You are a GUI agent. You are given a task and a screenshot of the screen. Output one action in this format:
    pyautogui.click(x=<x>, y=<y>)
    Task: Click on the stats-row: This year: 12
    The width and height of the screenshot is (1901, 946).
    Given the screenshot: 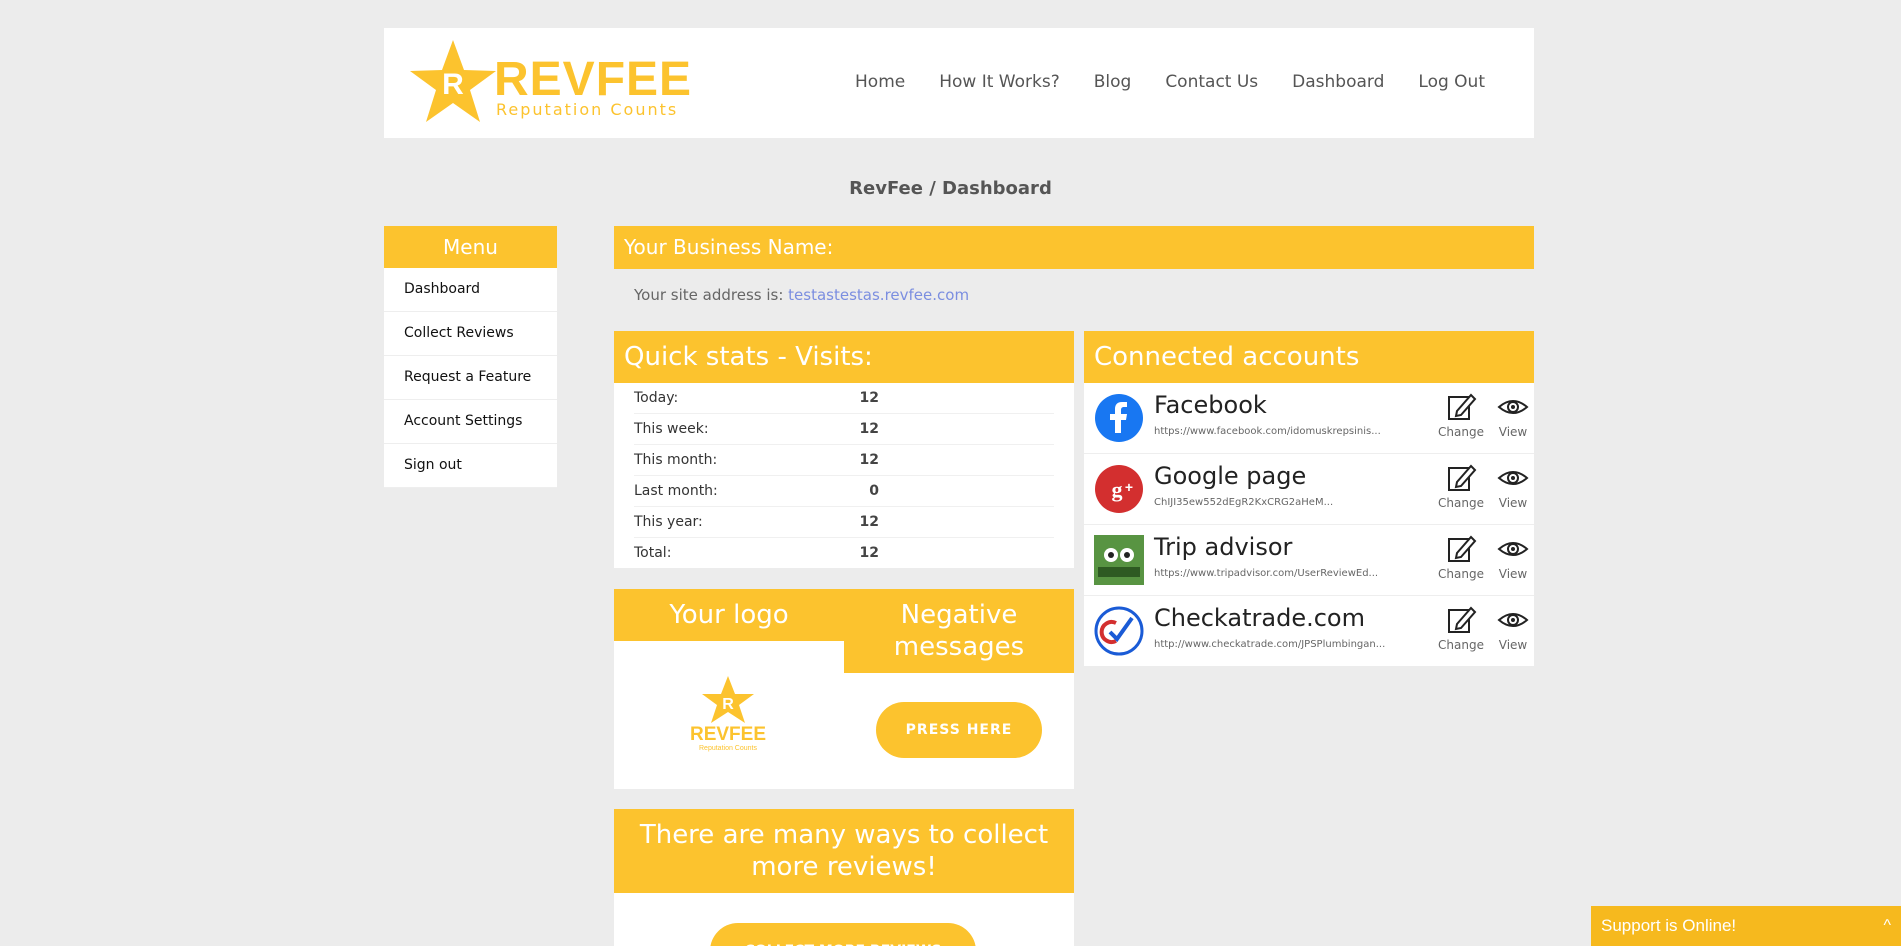 What is the action you would take?
    pyautogui.click(x=844, y=522)
    